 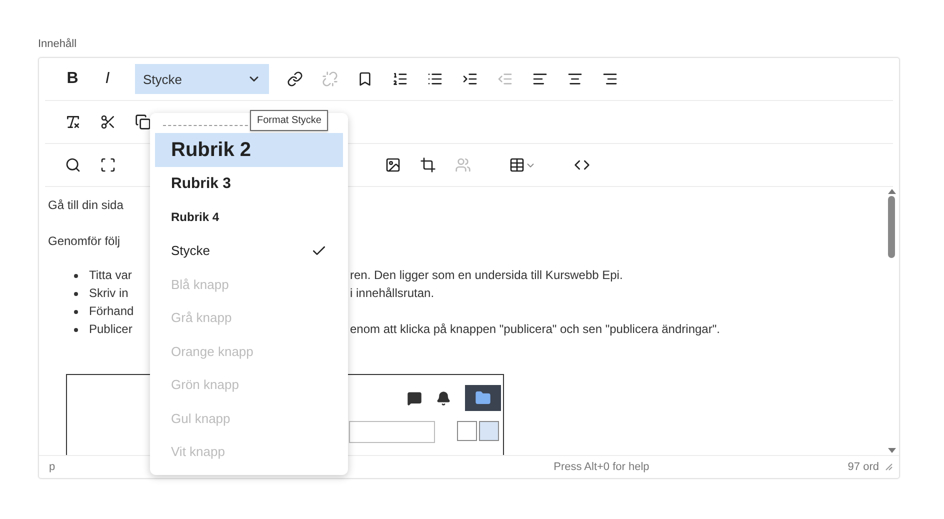 I want to click on resize-handle-icon, so click(x=889, y=467).